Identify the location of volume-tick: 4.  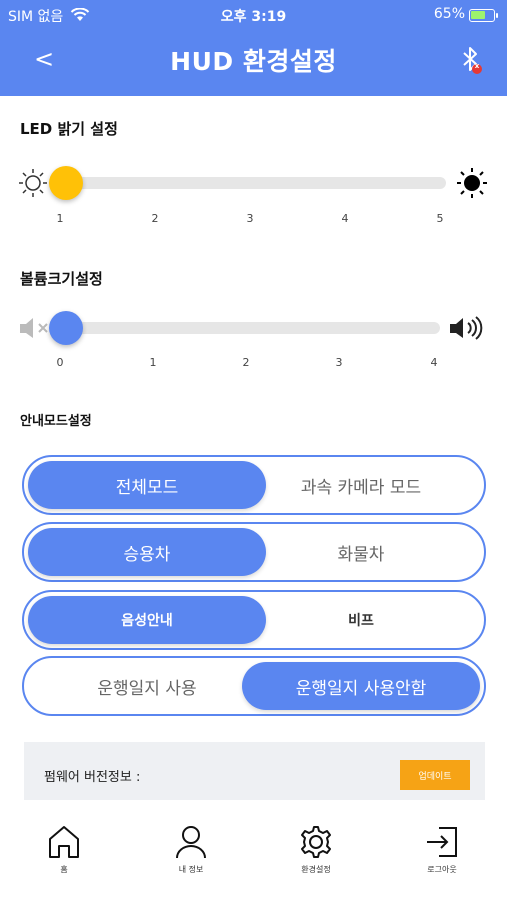
(434, 362).